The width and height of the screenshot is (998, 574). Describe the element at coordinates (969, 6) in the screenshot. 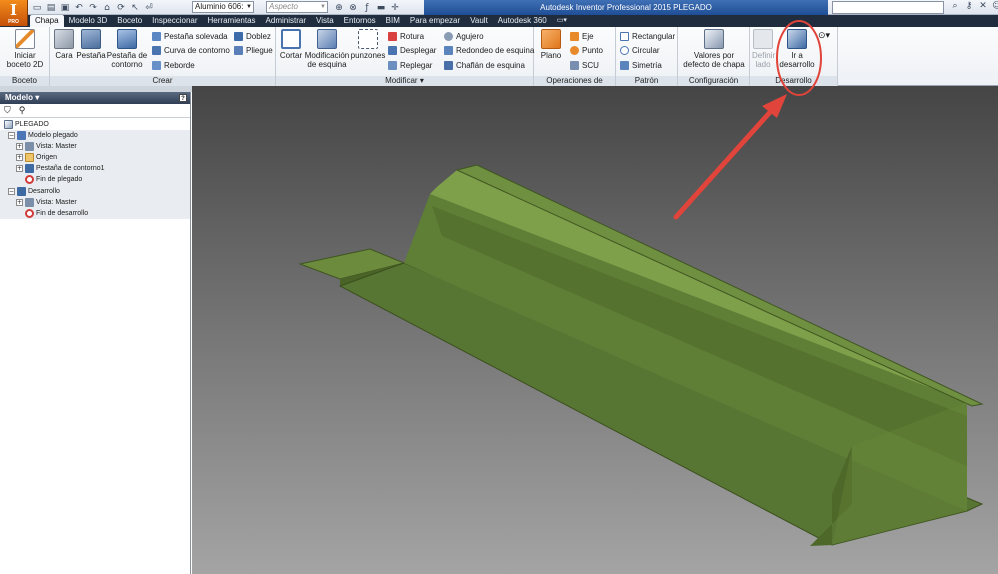

I see `key-icon: ⚷` at that location.